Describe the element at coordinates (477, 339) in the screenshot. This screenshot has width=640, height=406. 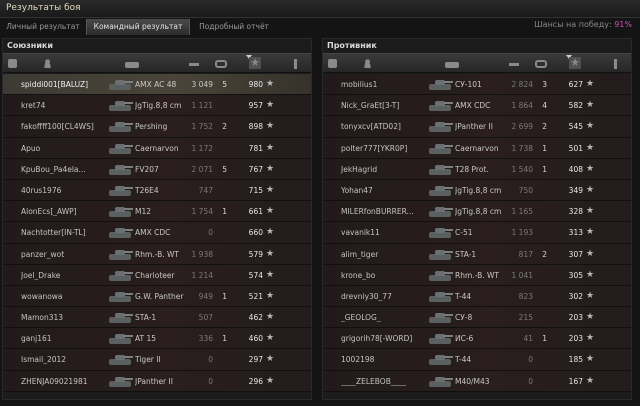
I see `table-row: grigorih78[-WORD] ИС-6 41 1 203 ★` at that location.